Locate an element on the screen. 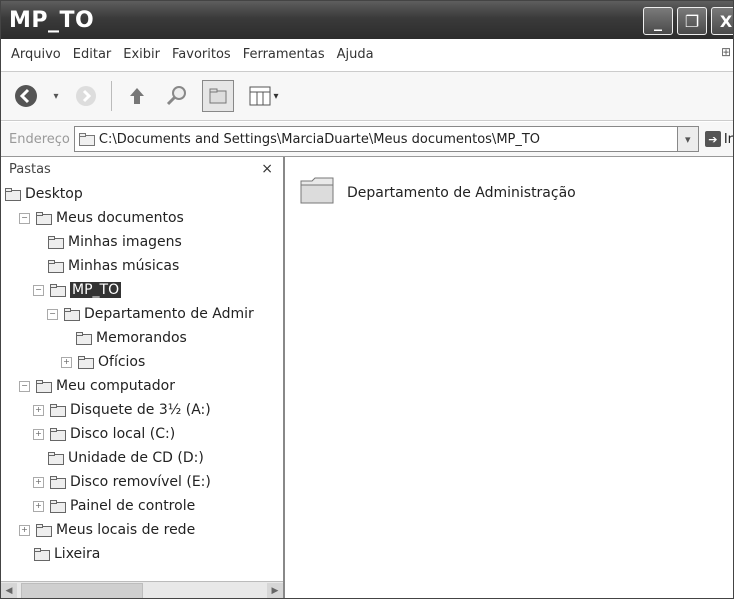  images-folder-icon is located at coordinates (56, 242).